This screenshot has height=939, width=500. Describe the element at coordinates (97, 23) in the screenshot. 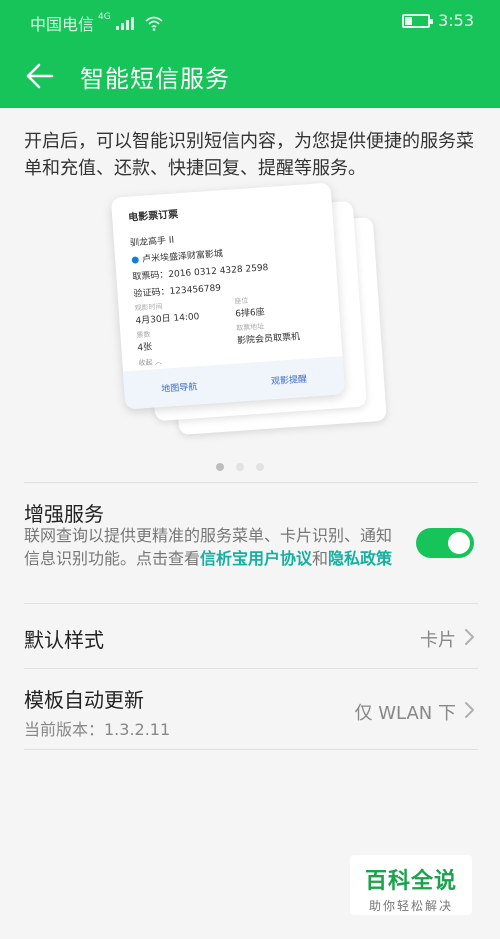

I see `carrier-info: 中国电信 4G` at that location.